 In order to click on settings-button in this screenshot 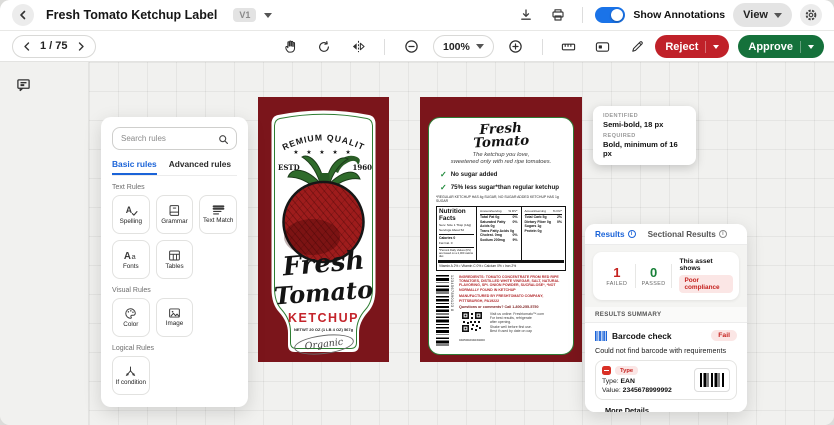, I will do `click(811, 15)`.